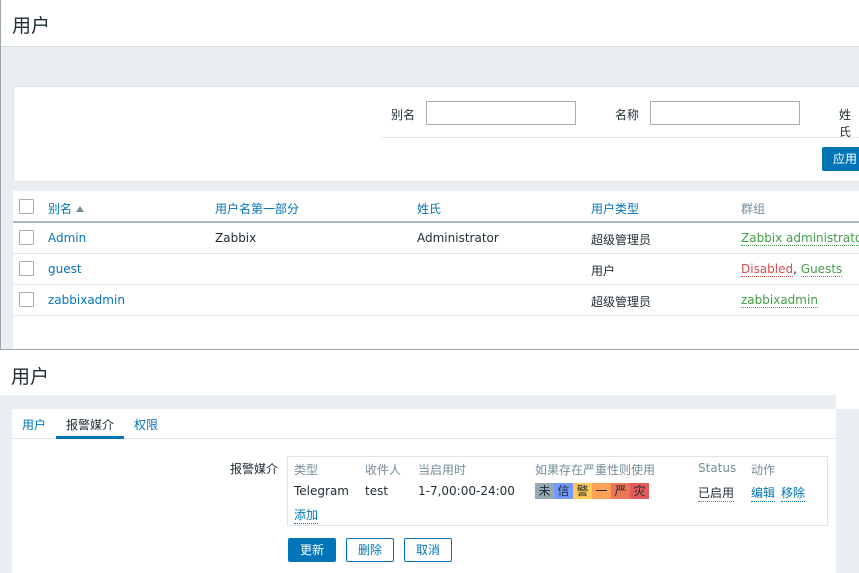 The width and height of the screenshot is (859, 573). Describe the element at coordinates (501, 113) in the screenshot. I see `filter-alias-input` at that location.